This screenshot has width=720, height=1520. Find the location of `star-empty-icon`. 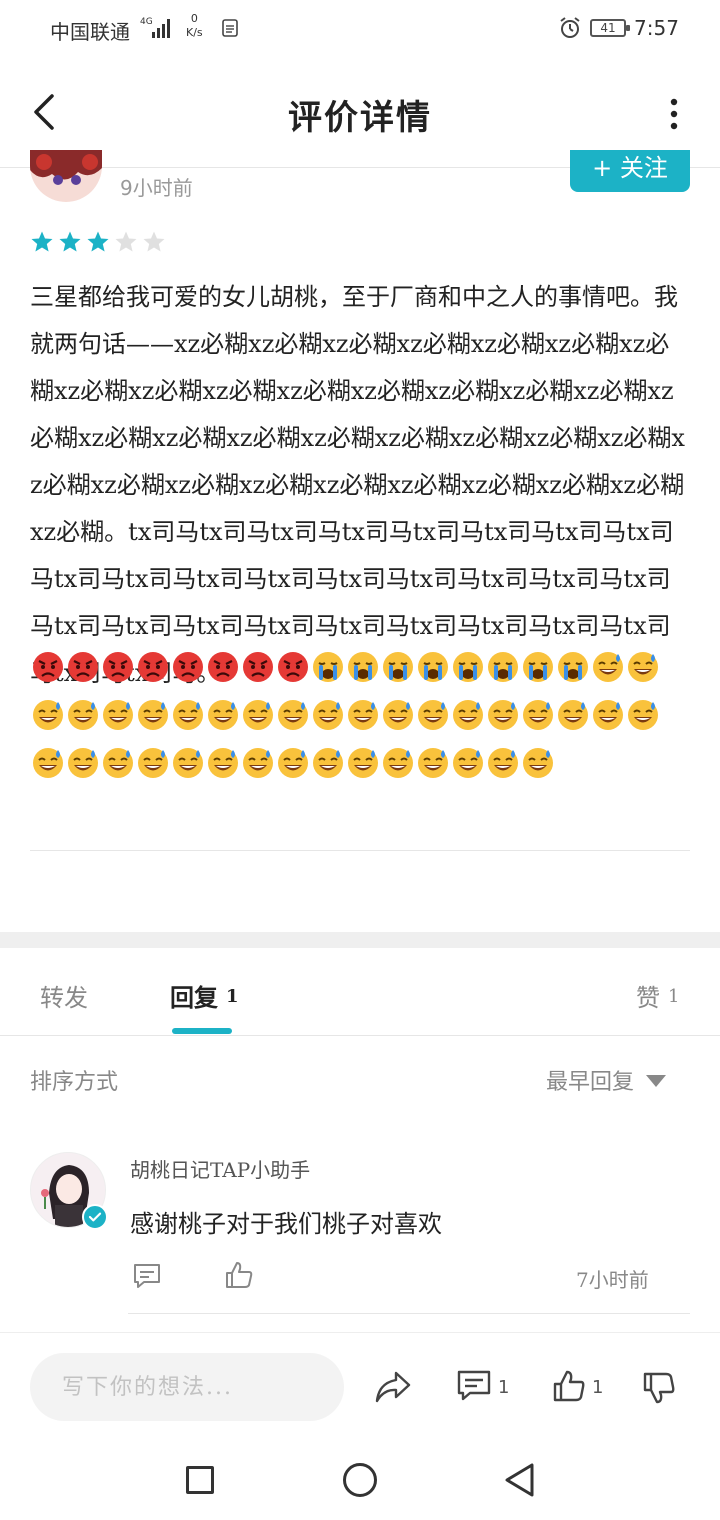

star-empty-icon is located at coordinates (126, 241).